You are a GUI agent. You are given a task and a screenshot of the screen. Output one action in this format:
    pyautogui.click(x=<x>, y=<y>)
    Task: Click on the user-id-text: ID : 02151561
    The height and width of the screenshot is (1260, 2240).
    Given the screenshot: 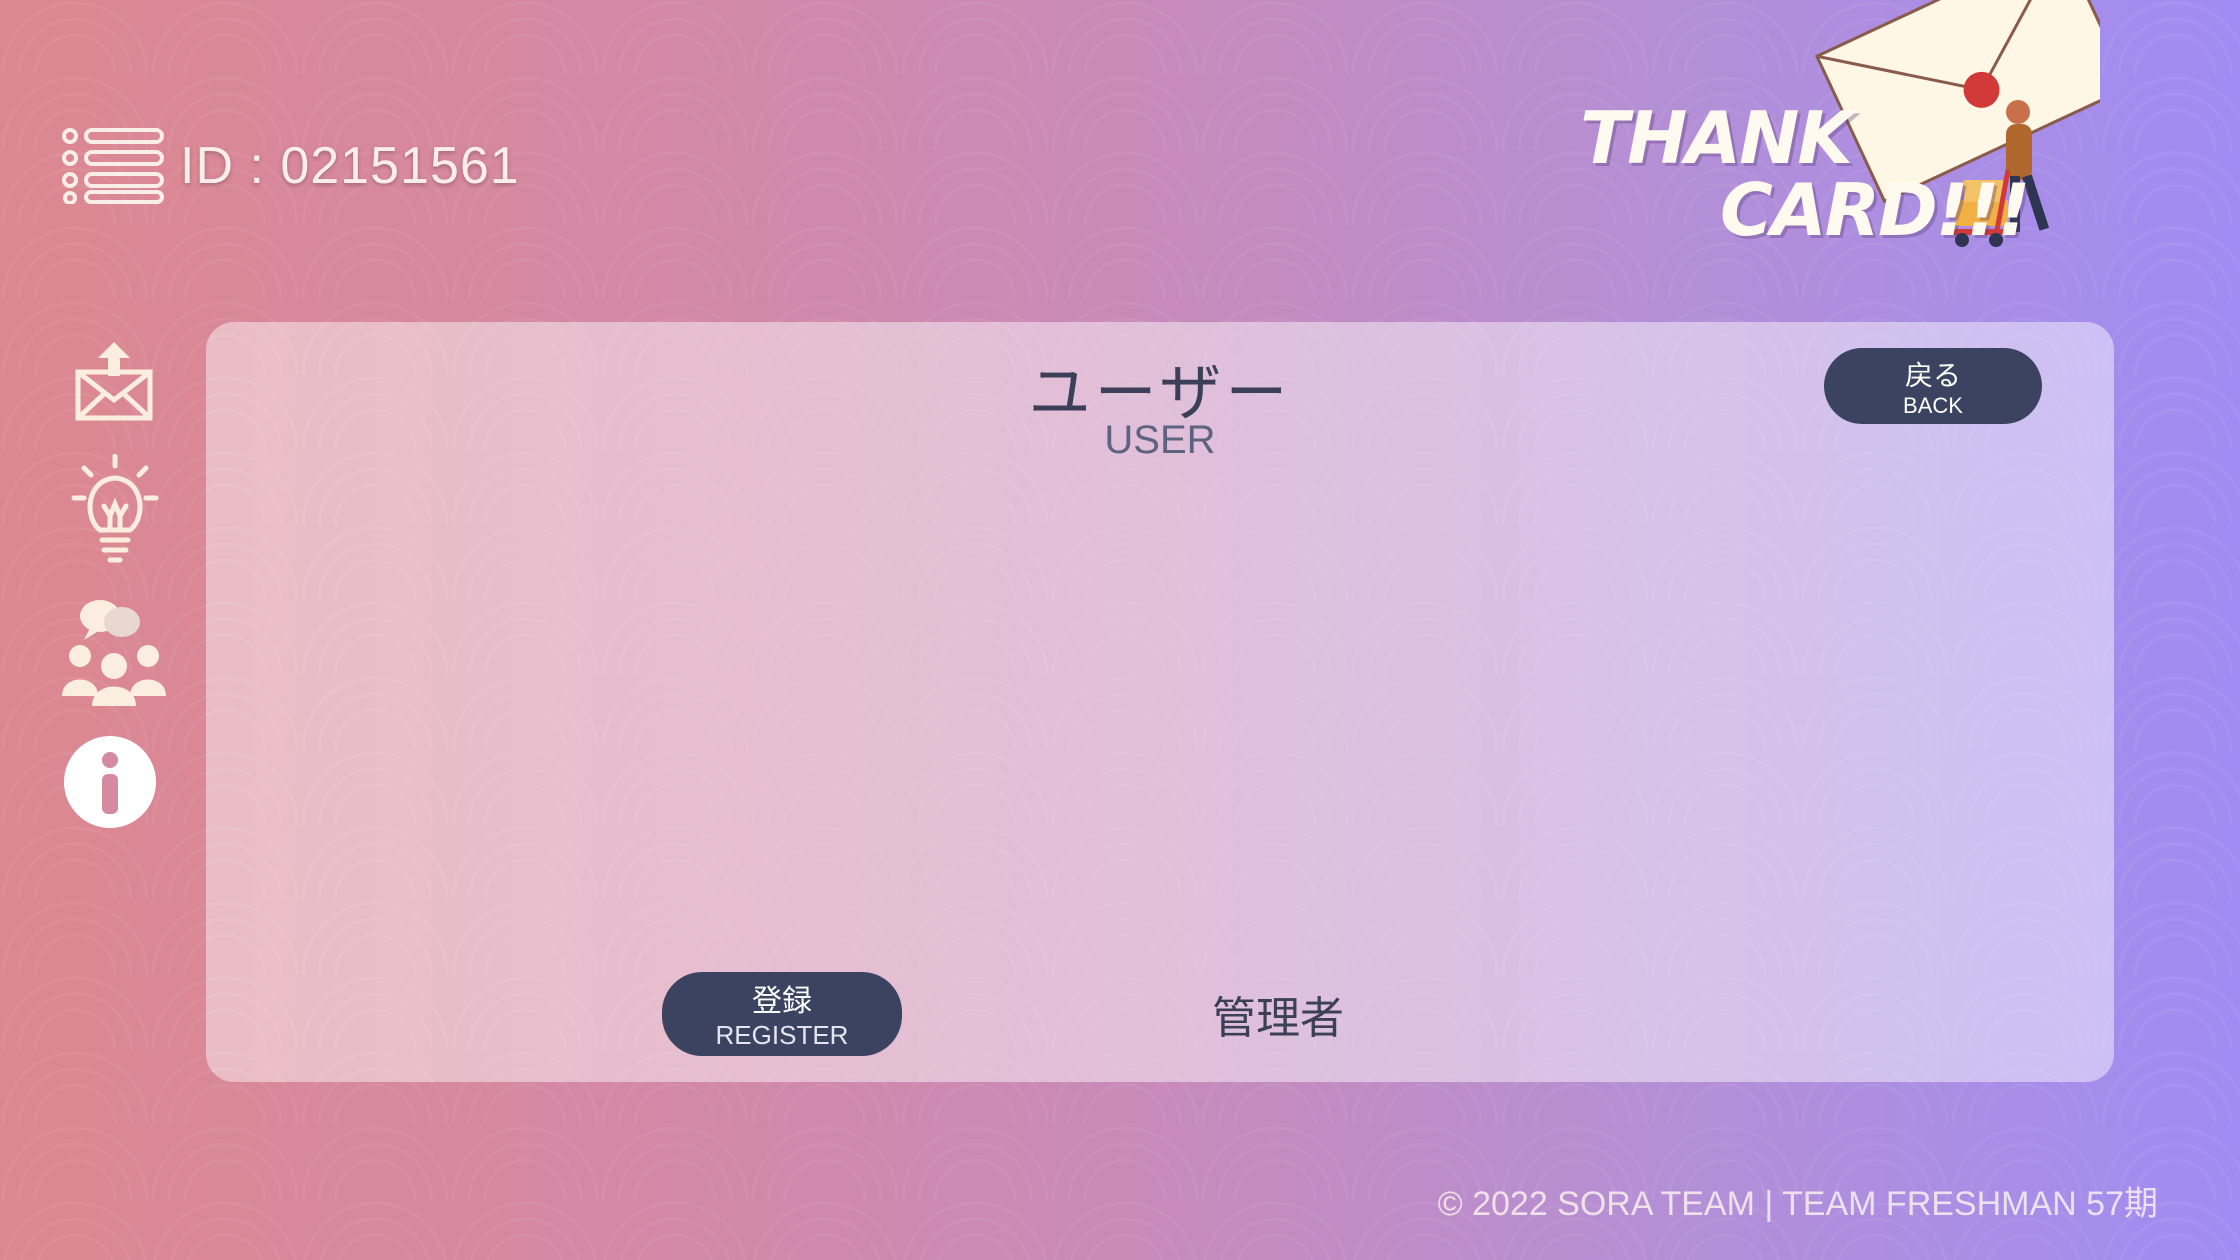 What is the action you would take?
    pyautogui.click(x=350, y=166)
    